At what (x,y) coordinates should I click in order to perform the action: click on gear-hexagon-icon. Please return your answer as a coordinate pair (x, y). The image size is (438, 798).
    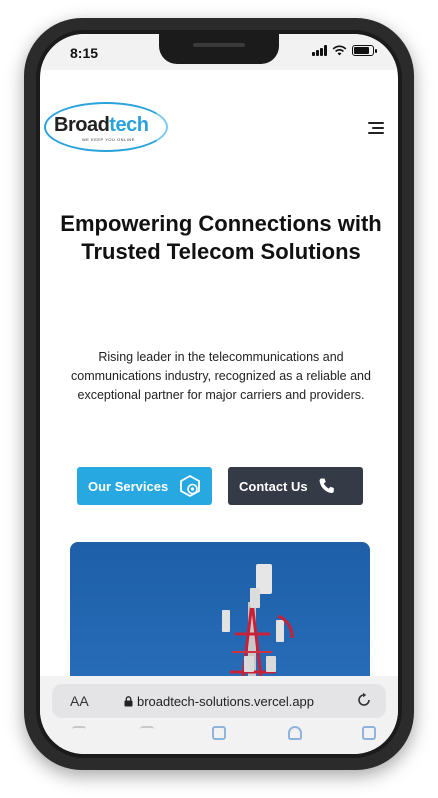
    Looking at the image, I should click on (190, 486).